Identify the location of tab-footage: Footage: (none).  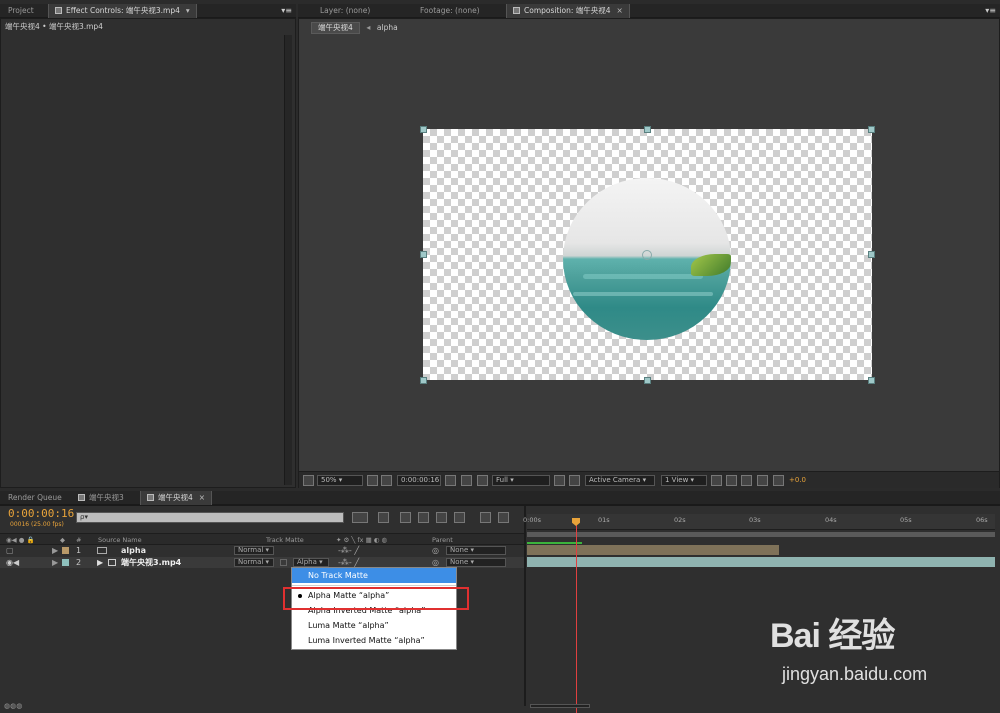
(450, 11).